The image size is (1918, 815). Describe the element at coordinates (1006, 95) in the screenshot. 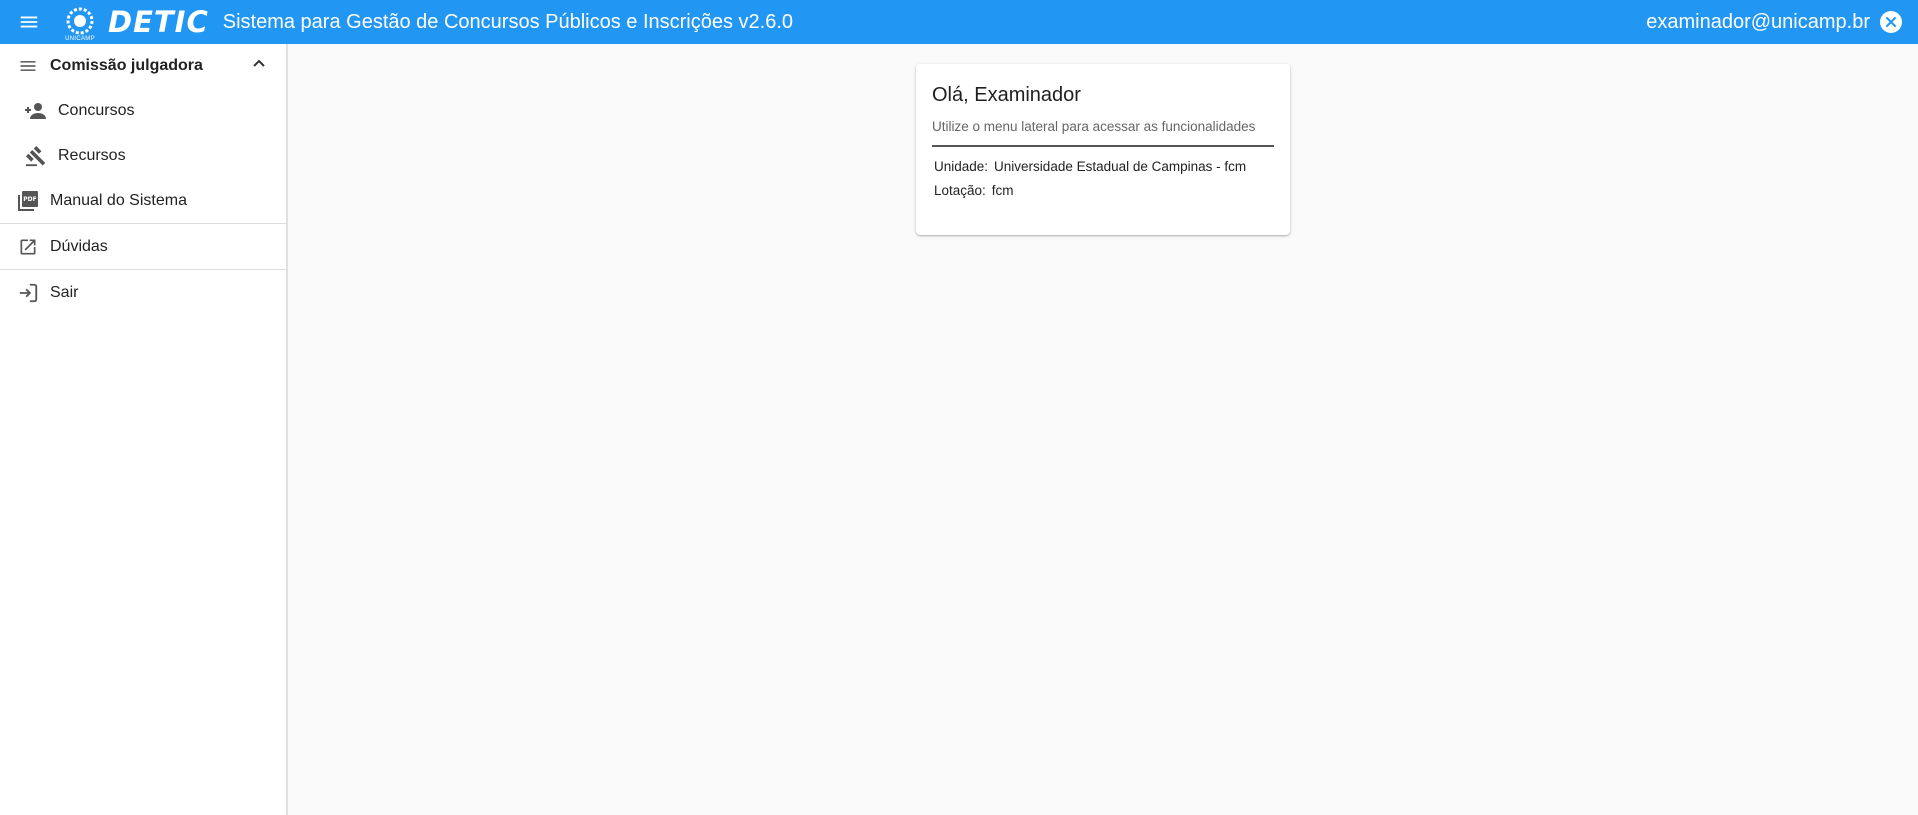

I see `card-title: Olá, Examinador` at that location.